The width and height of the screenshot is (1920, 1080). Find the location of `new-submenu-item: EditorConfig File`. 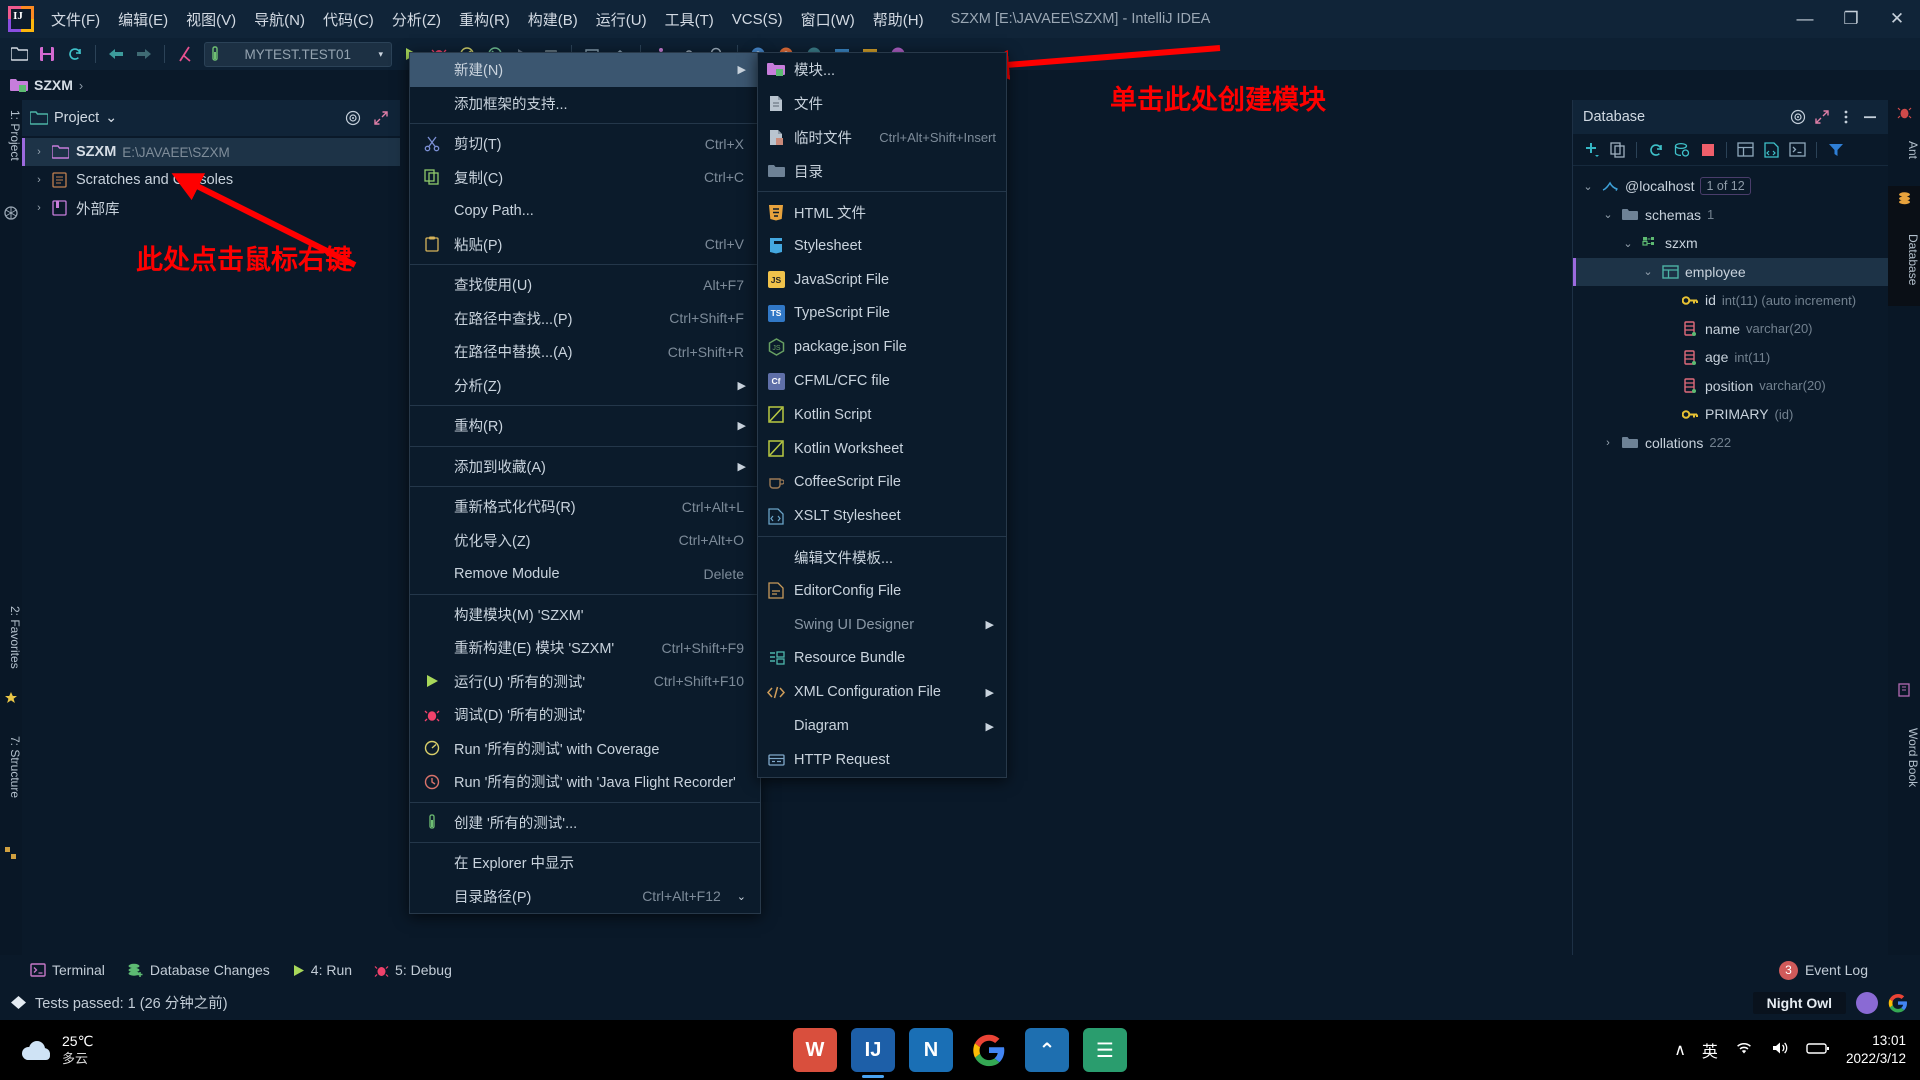

new-submenu-item: EditorConfig File is located at coordinates (882, 591).